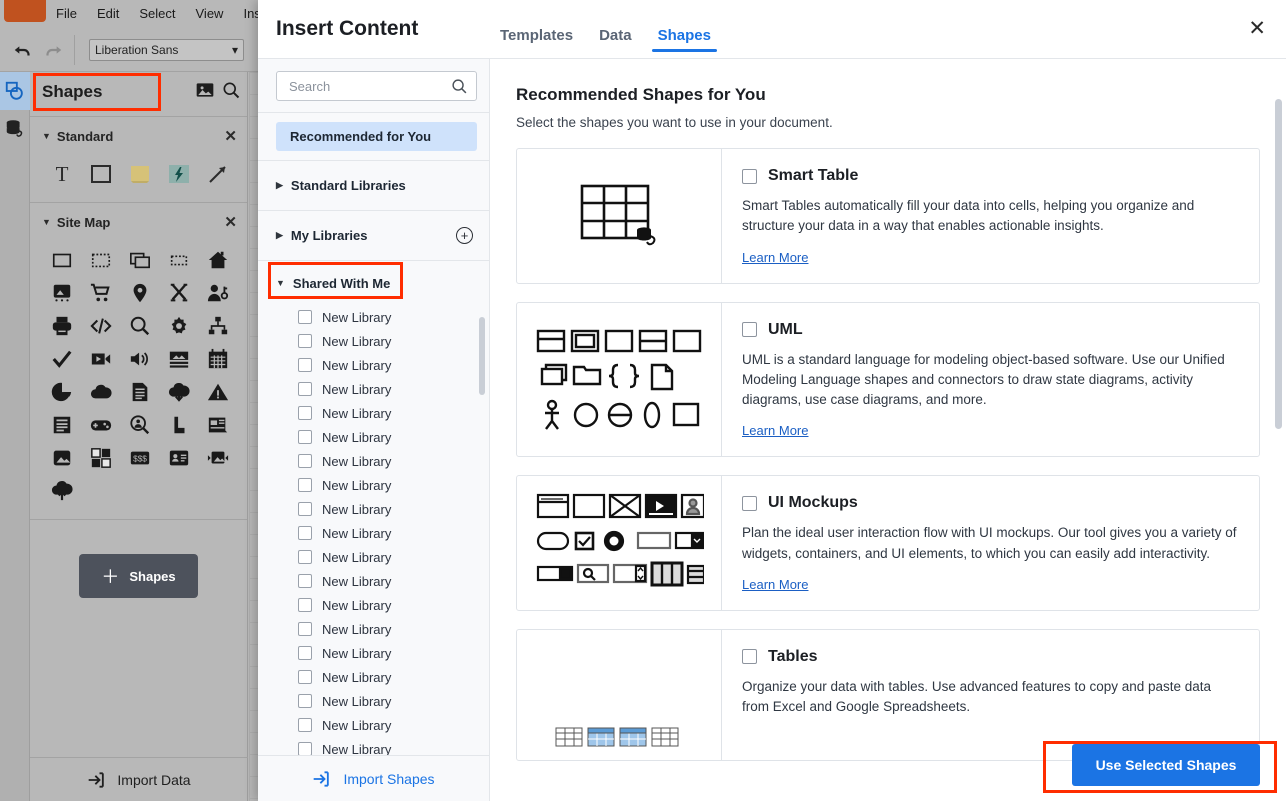 The width and height of the screenshot is (1286, 801). Describe the element at coordinates (139, 358) in the screenshot. I see `audio-icon` at that location.